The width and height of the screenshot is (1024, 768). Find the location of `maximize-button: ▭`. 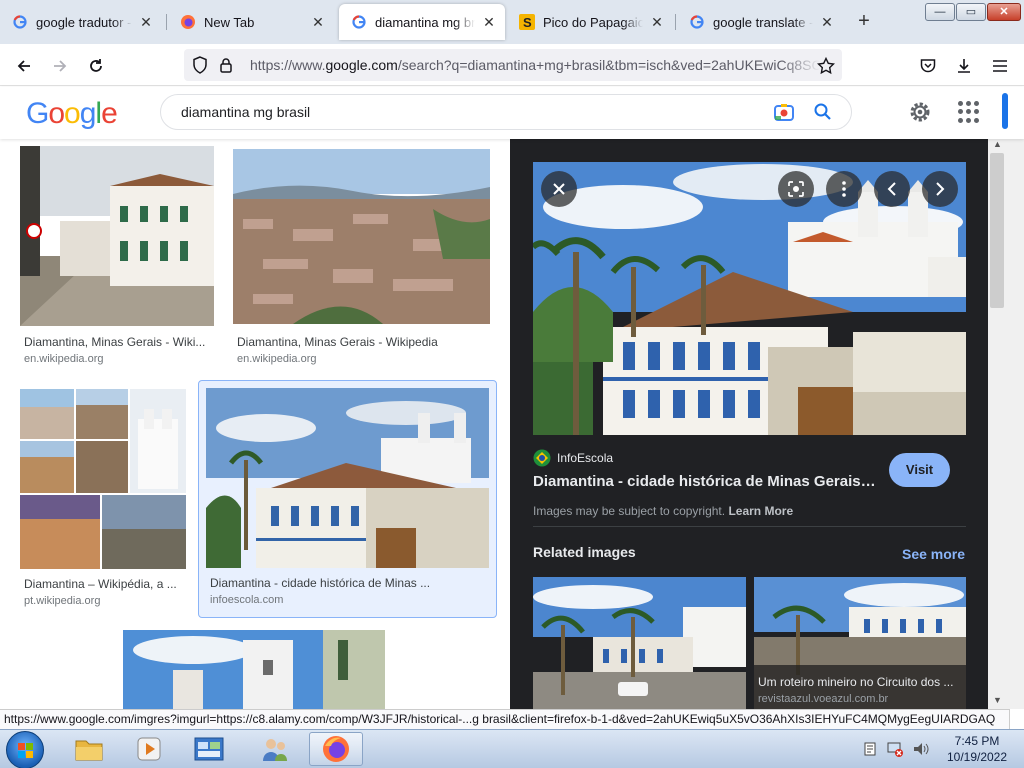

maximize-button: ▭ is located at coordinates (971, 12).